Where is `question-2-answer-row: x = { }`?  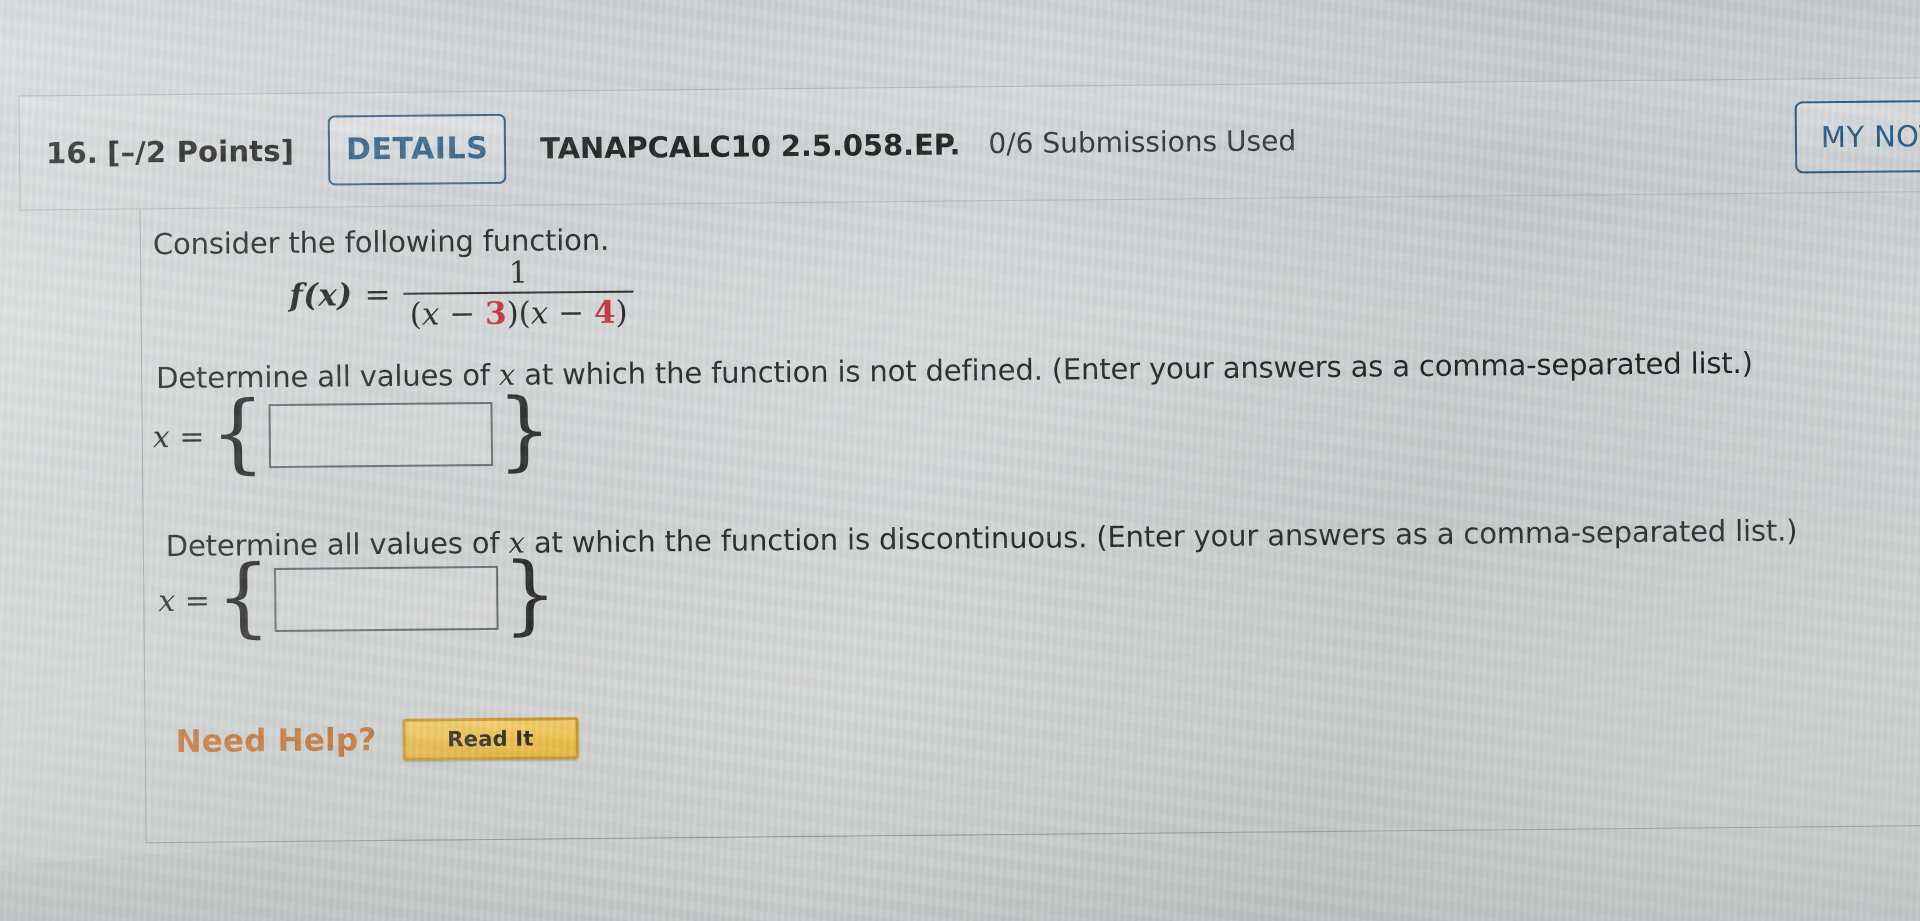
question-2-answer-row: x = { } is located at coordinates (358, 596).